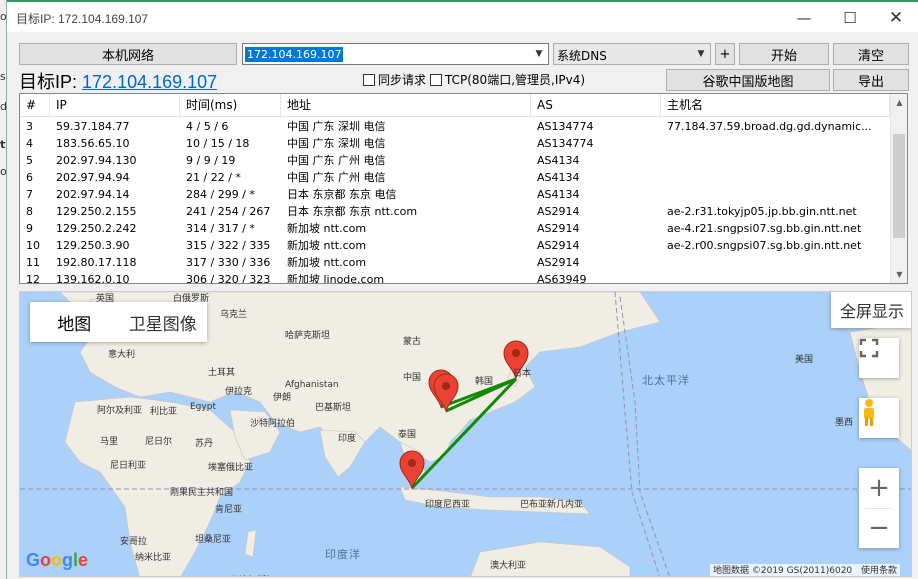  Describe the element at coordinates (159, 442) in the screenshot. I see `map-country-label: 尼日尔` at that location.